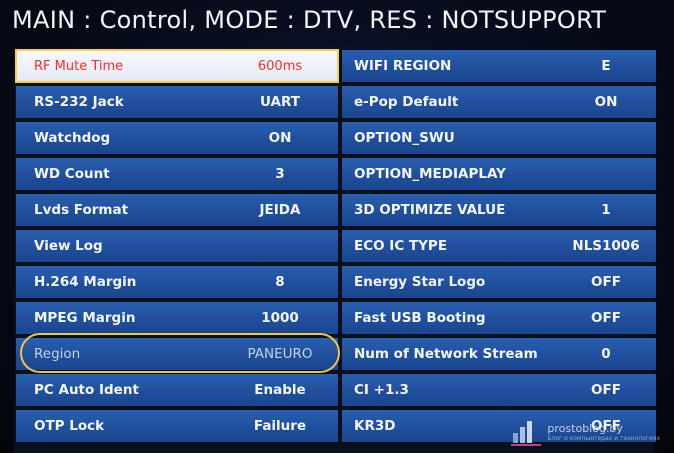 The width and height of the screenshot is (674, 453). I want to click on menu-item-label: PC Auto Ident, so click(86, 390).